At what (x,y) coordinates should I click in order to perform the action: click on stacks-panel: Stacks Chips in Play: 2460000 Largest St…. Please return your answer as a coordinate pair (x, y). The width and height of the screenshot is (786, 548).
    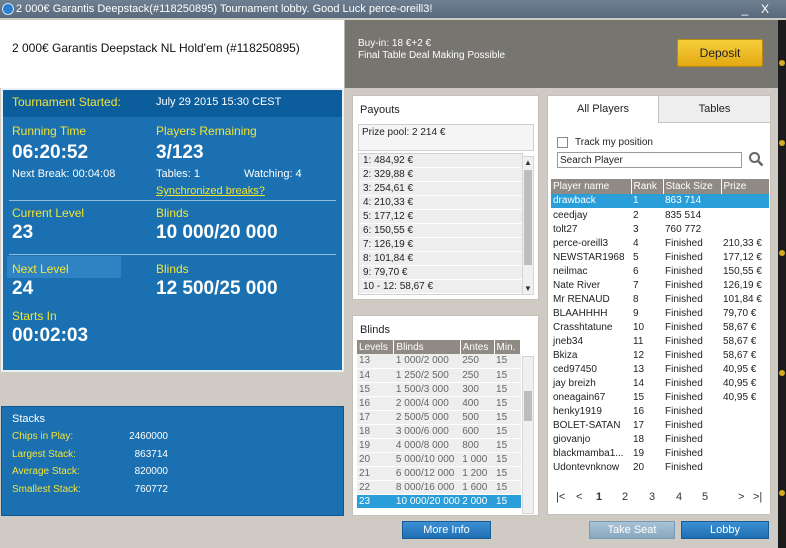
    Looking at the image, I should click on (172, 461).